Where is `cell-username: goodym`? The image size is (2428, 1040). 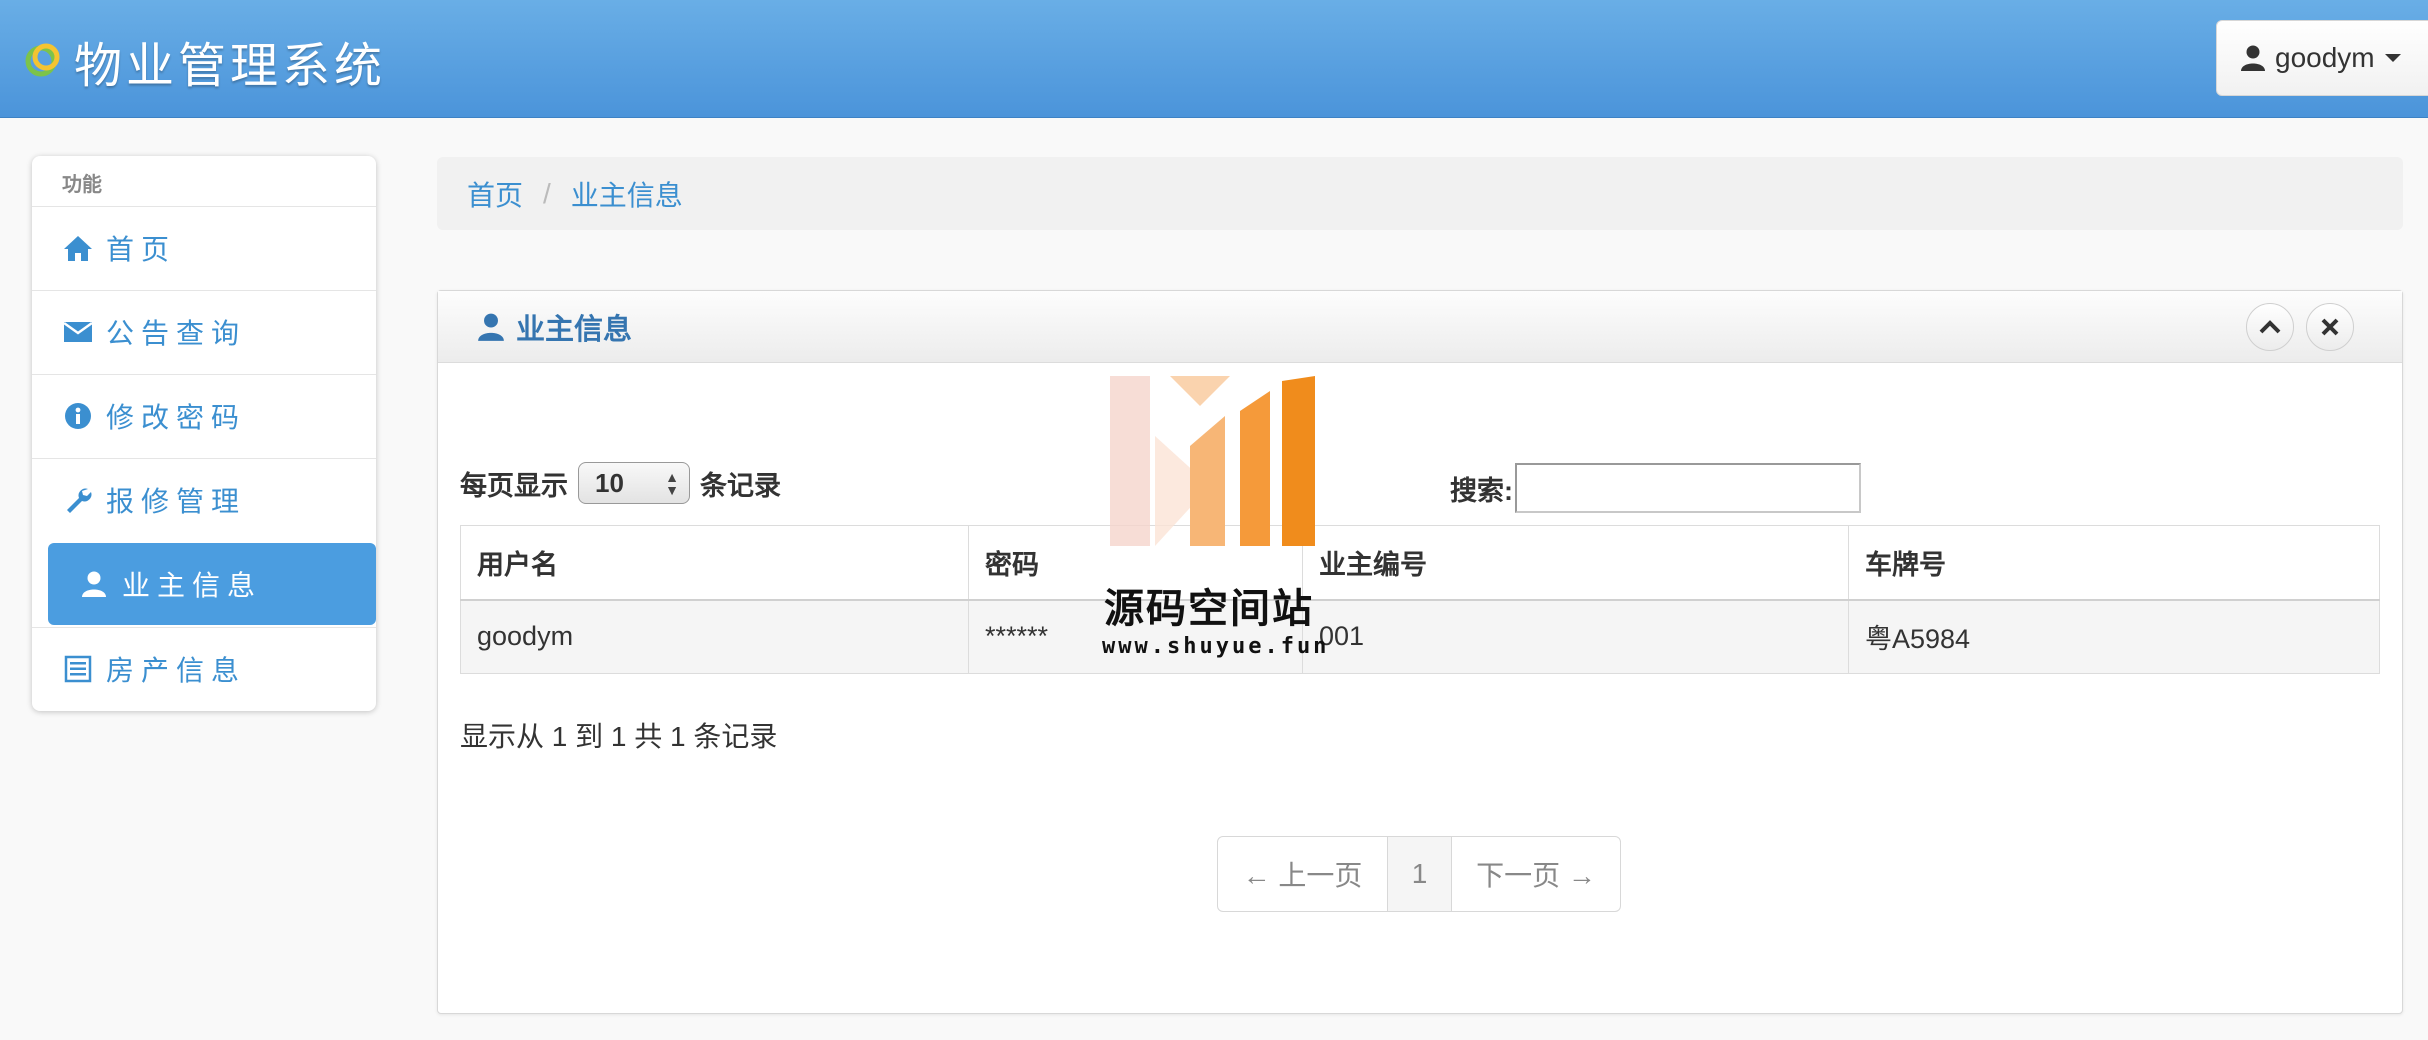 cell-username: goodym is located at coordinates (714, 636).